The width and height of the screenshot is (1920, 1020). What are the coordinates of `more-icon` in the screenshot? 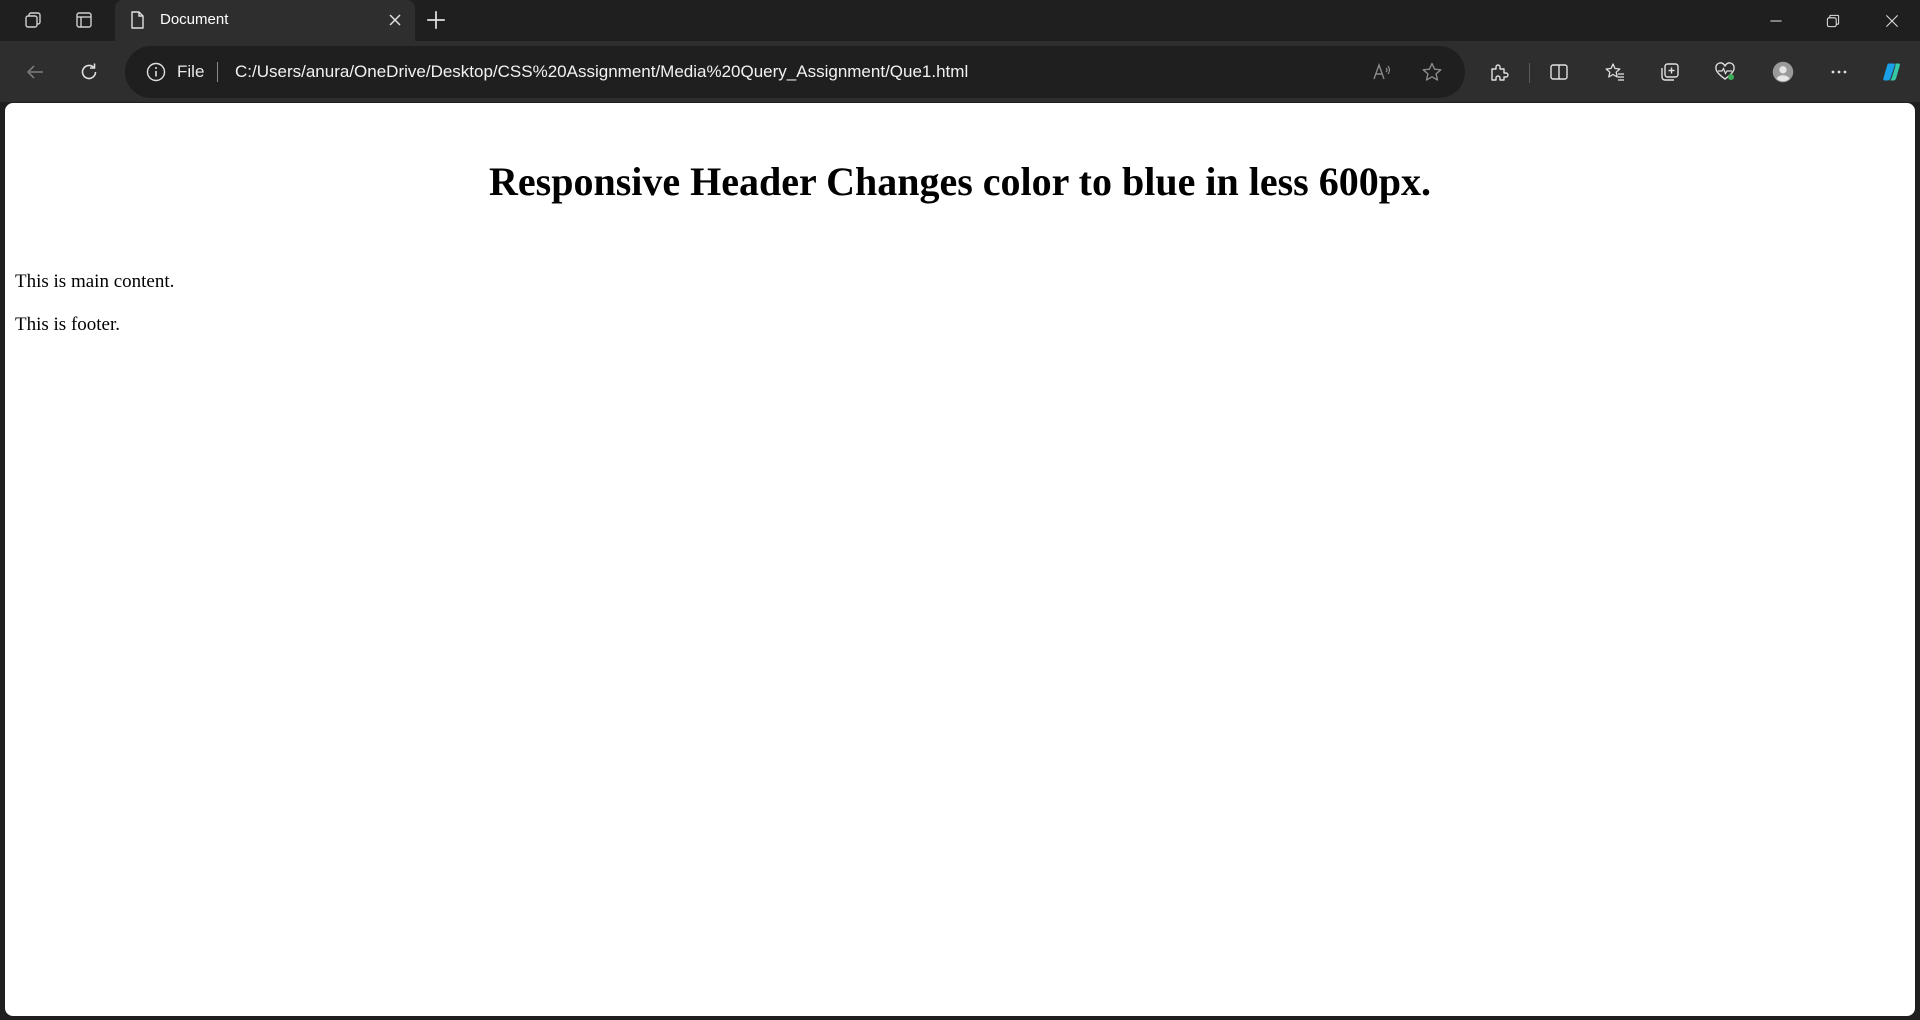 It's located at (1839, 72).